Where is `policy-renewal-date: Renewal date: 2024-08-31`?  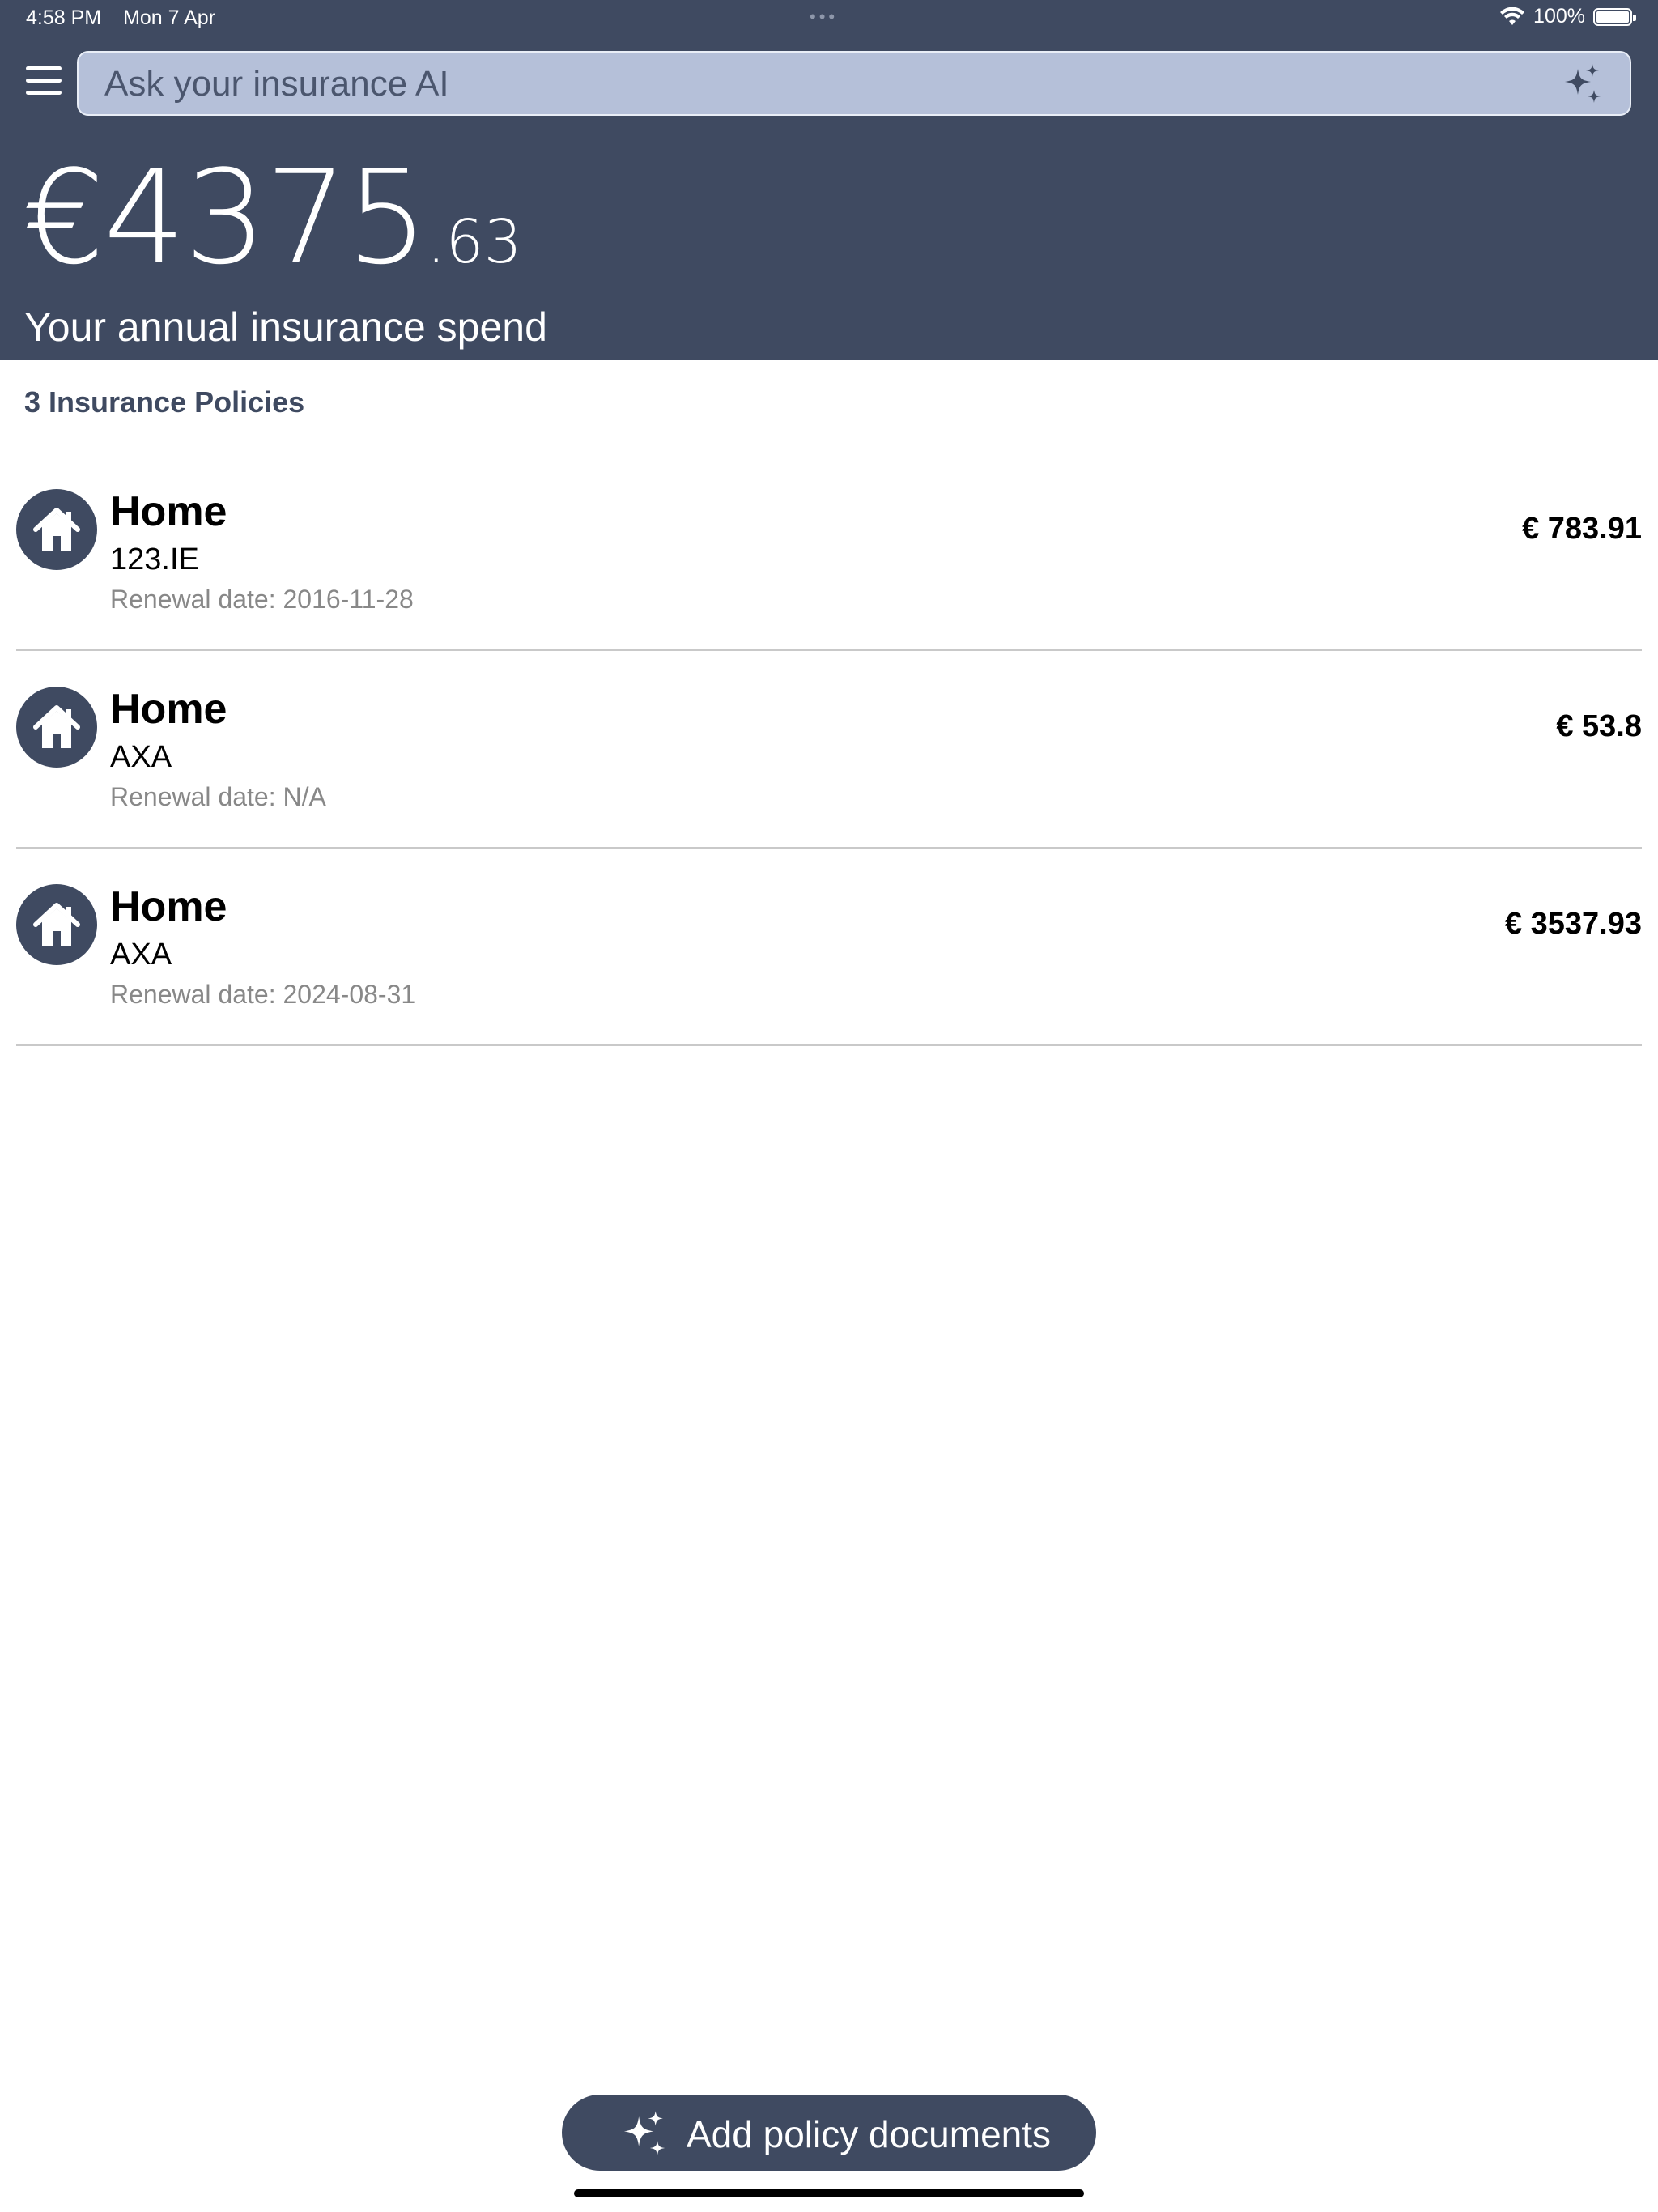
policy-renewal-date: Renewal date: 2024-08-31 is located at coordinates (263, 995).